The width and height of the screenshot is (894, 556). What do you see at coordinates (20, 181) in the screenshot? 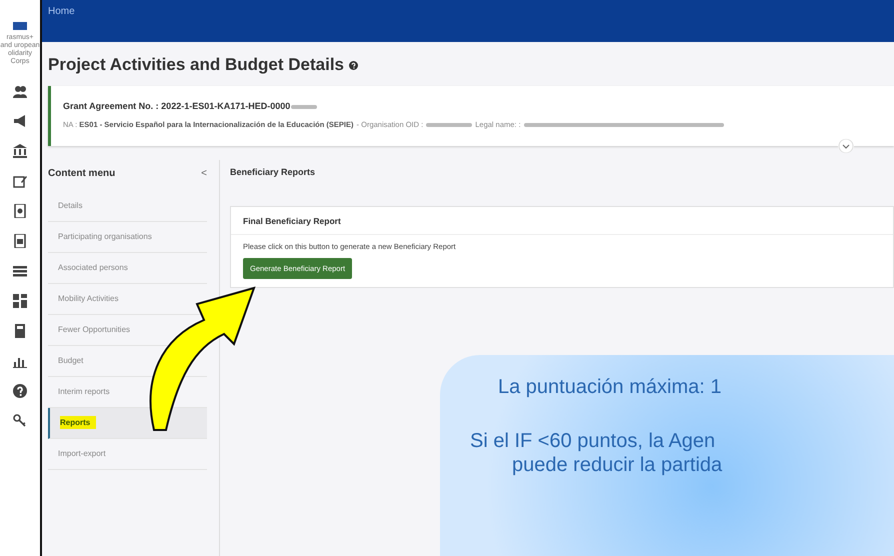
I see `edit-icon` at bounding box center [20, 181].